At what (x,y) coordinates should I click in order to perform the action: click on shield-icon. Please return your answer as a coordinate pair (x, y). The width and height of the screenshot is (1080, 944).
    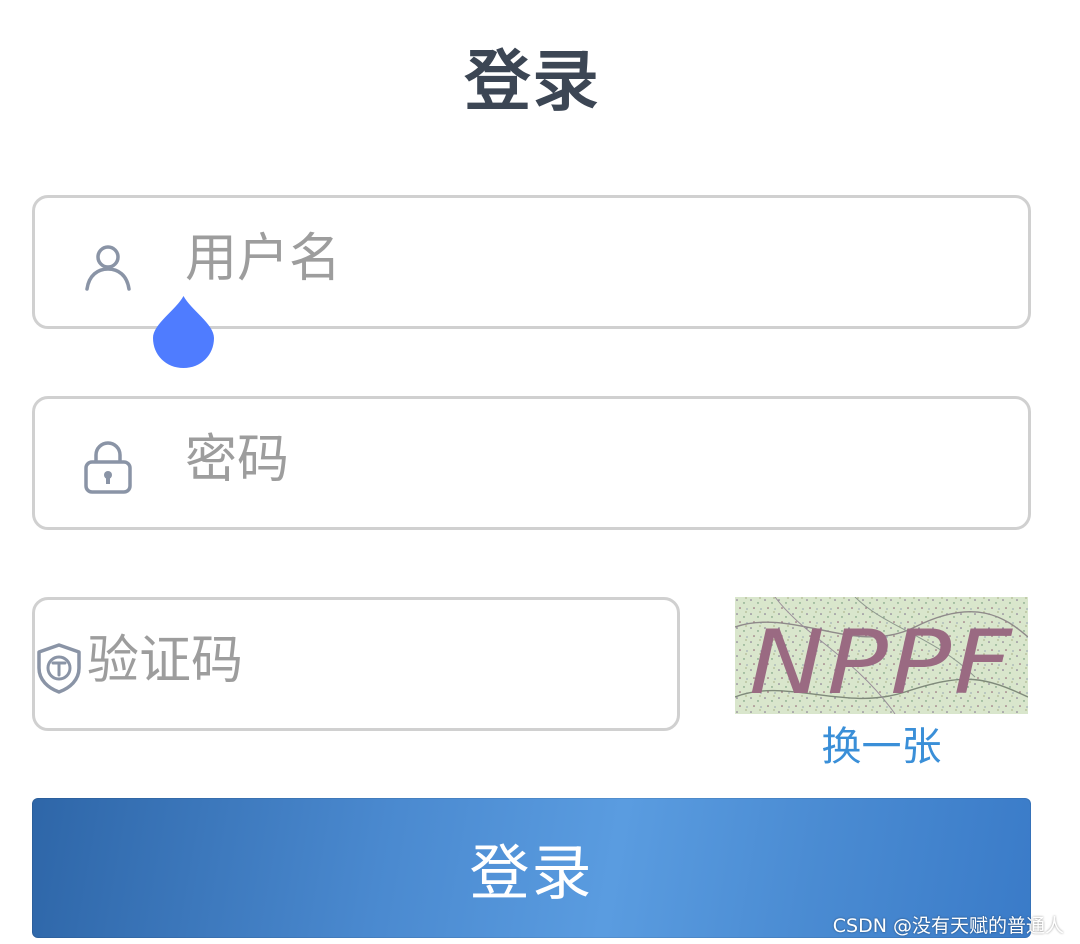
    Looking at the image, I should click on (59, 664).